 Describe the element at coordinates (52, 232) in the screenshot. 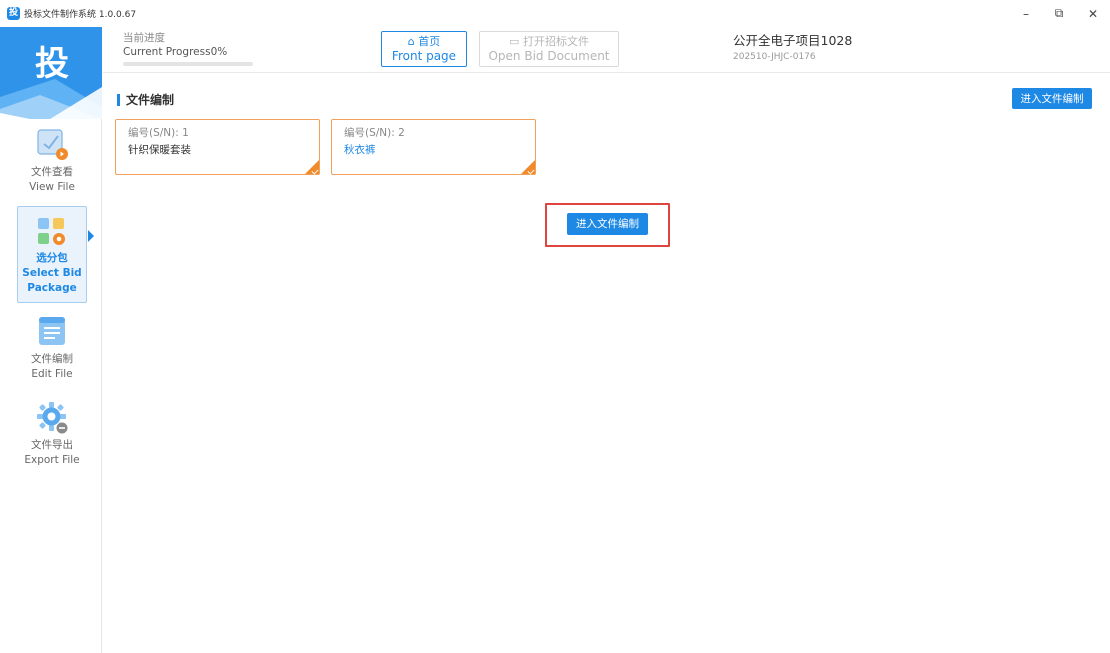

I see `select-package-icon` at that location.